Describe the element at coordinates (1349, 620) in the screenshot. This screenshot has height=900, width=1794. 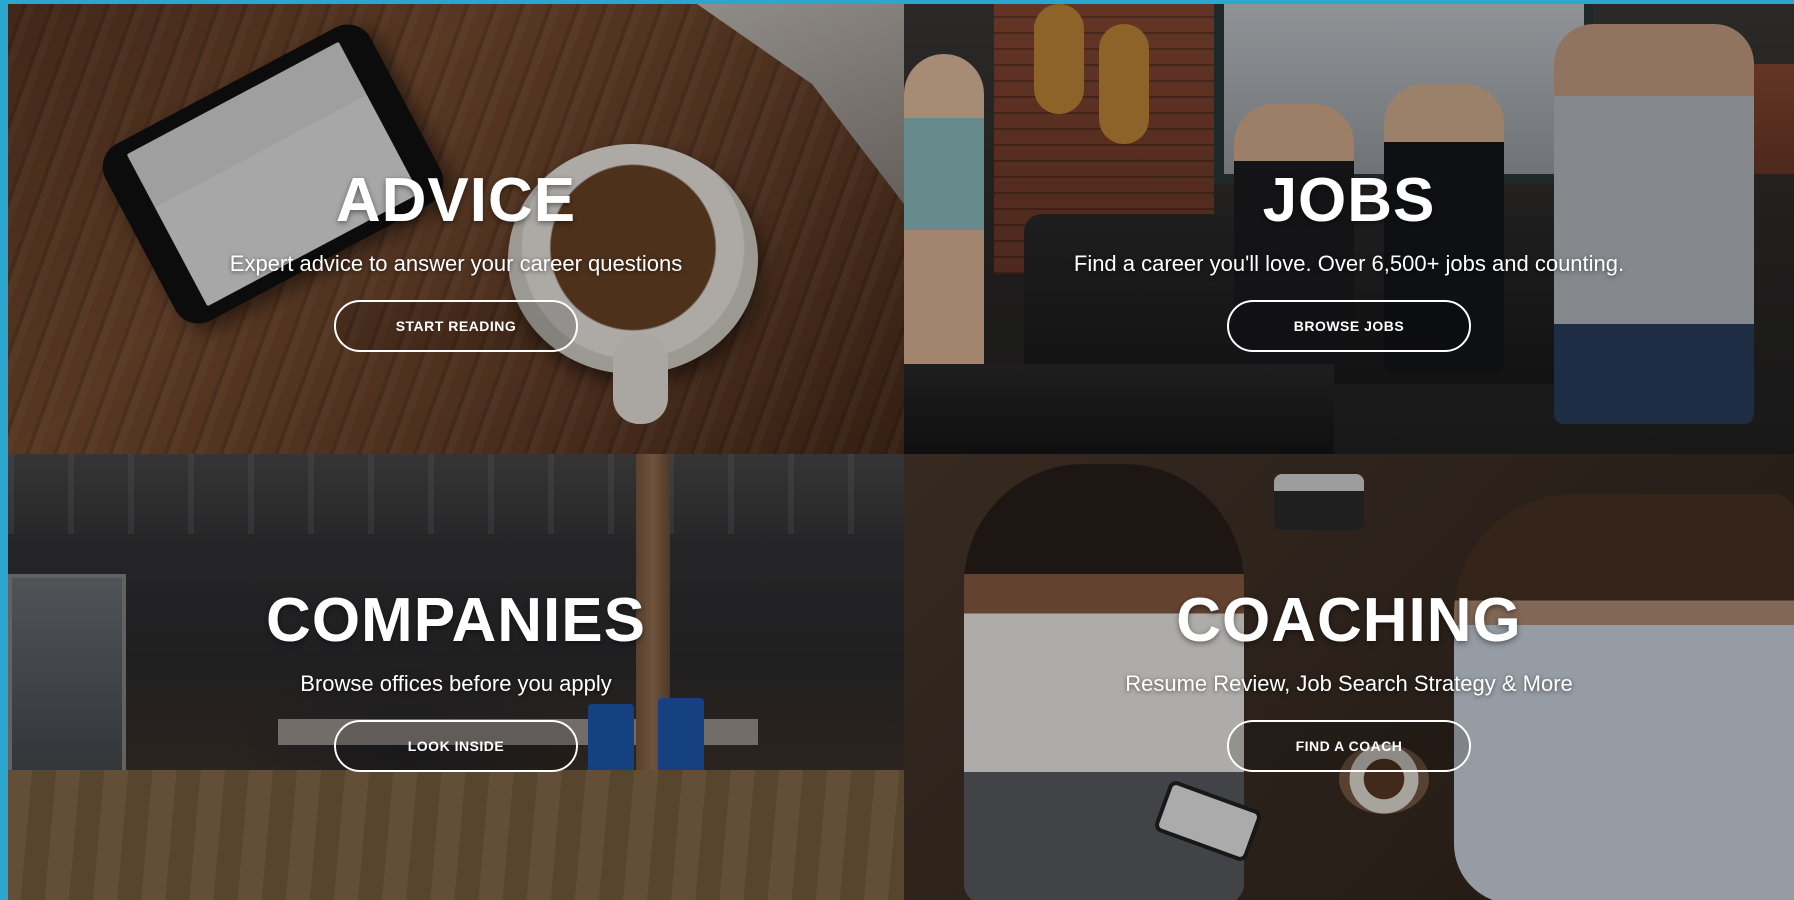
I see `coaching-title: COACHING` at that location.